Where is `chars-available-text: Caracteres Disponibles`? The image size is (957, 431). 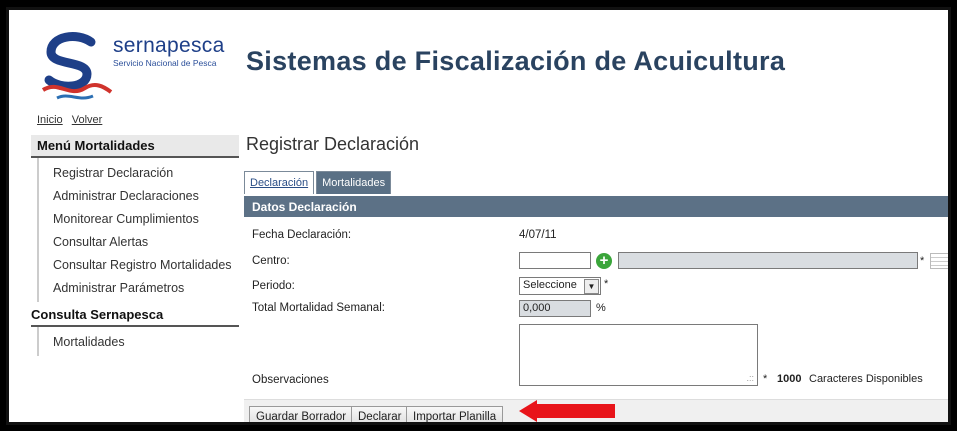 chars-available-text: Caracteres Disponibles is located at coordinates (866, 379).